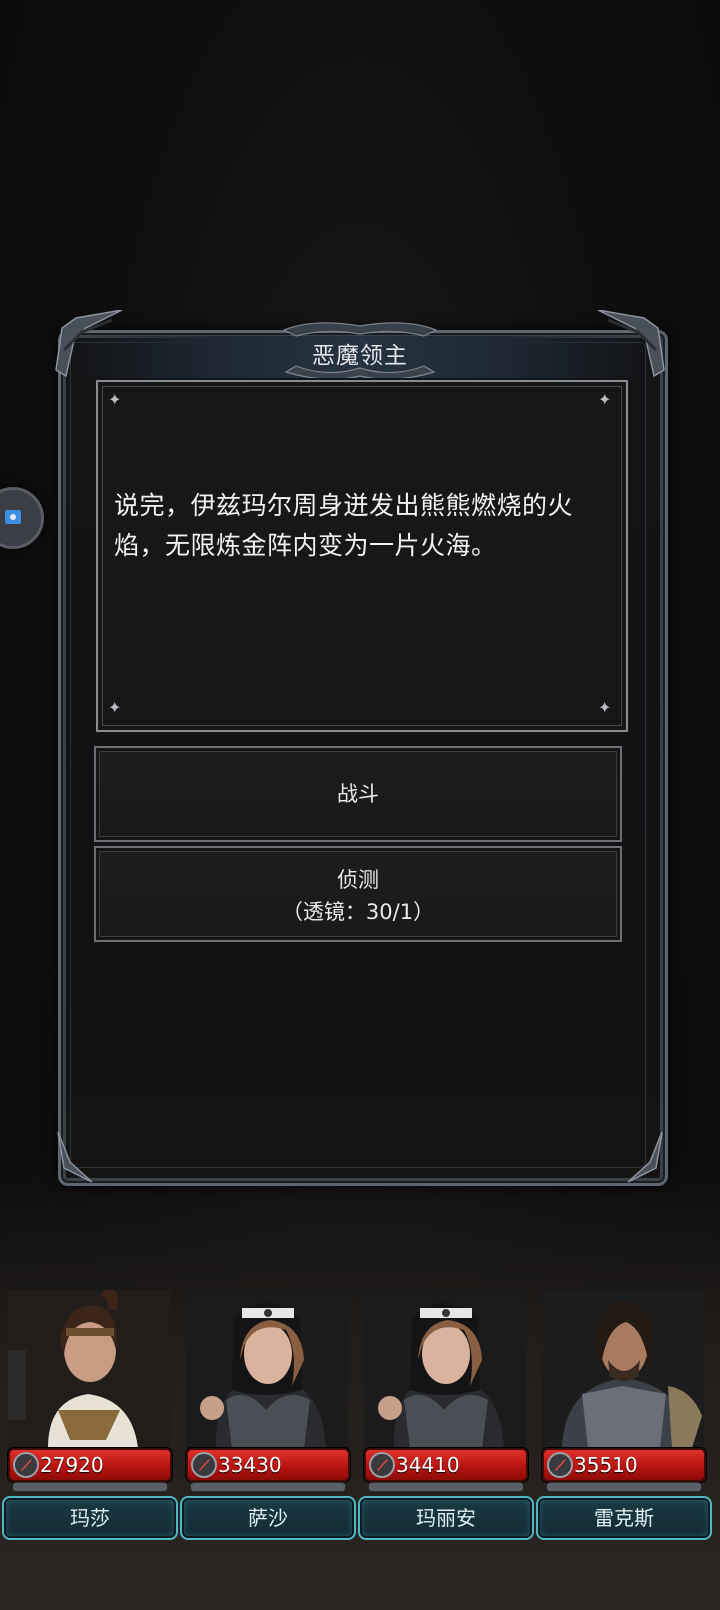  What do you see at coordinates (358, 894) in the screenshot?
I see `detect-option-button: 侦测 （透镜：30/1）` at bounding box center [358, 894].